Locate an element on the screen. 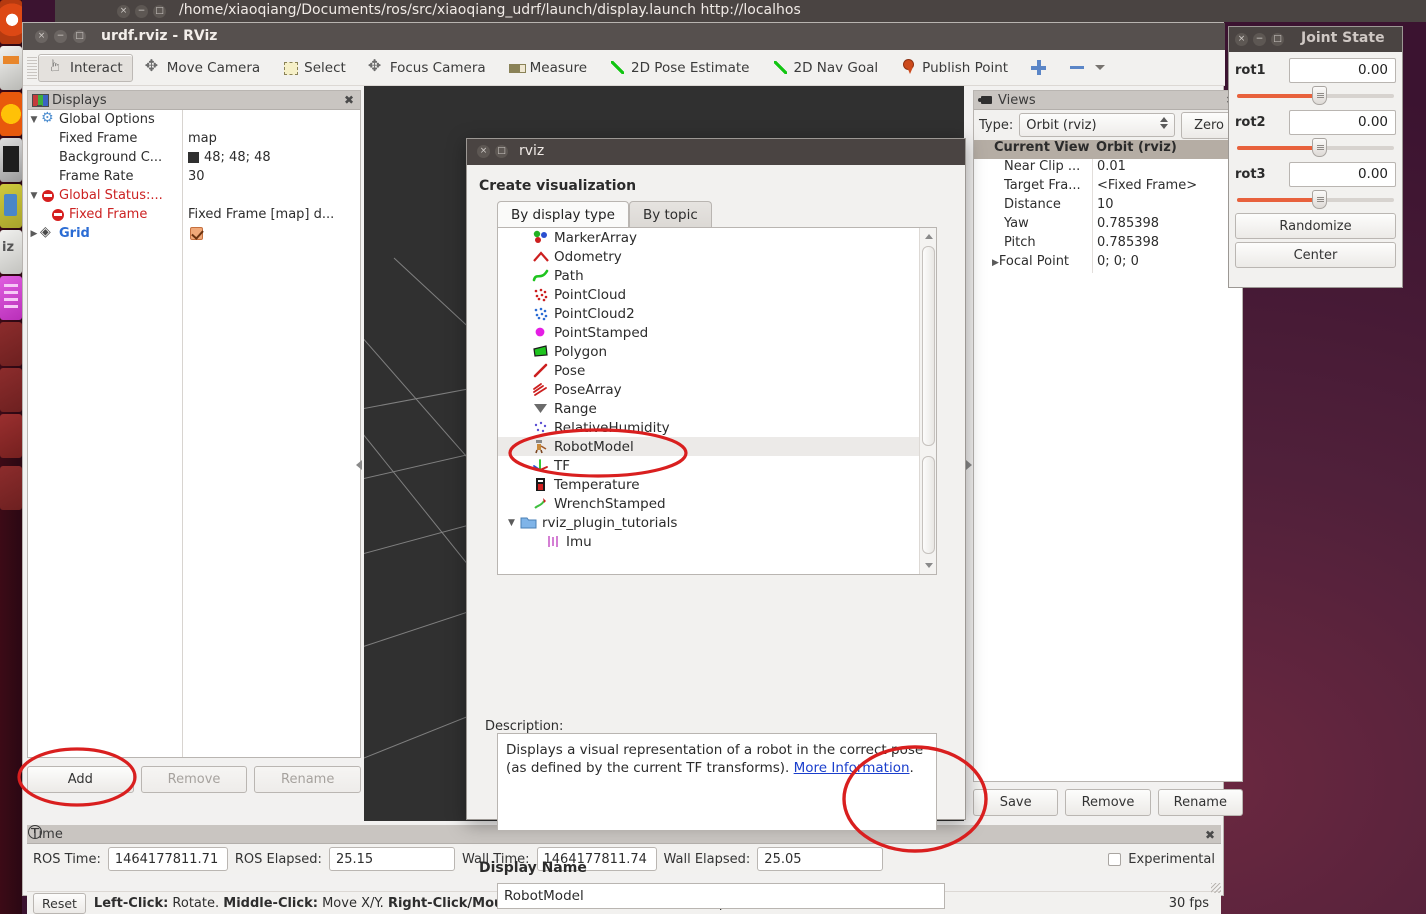 This screenshot has height=914, width=1426. scrollbar-thumb-upper is located at coordinates (928, 346).